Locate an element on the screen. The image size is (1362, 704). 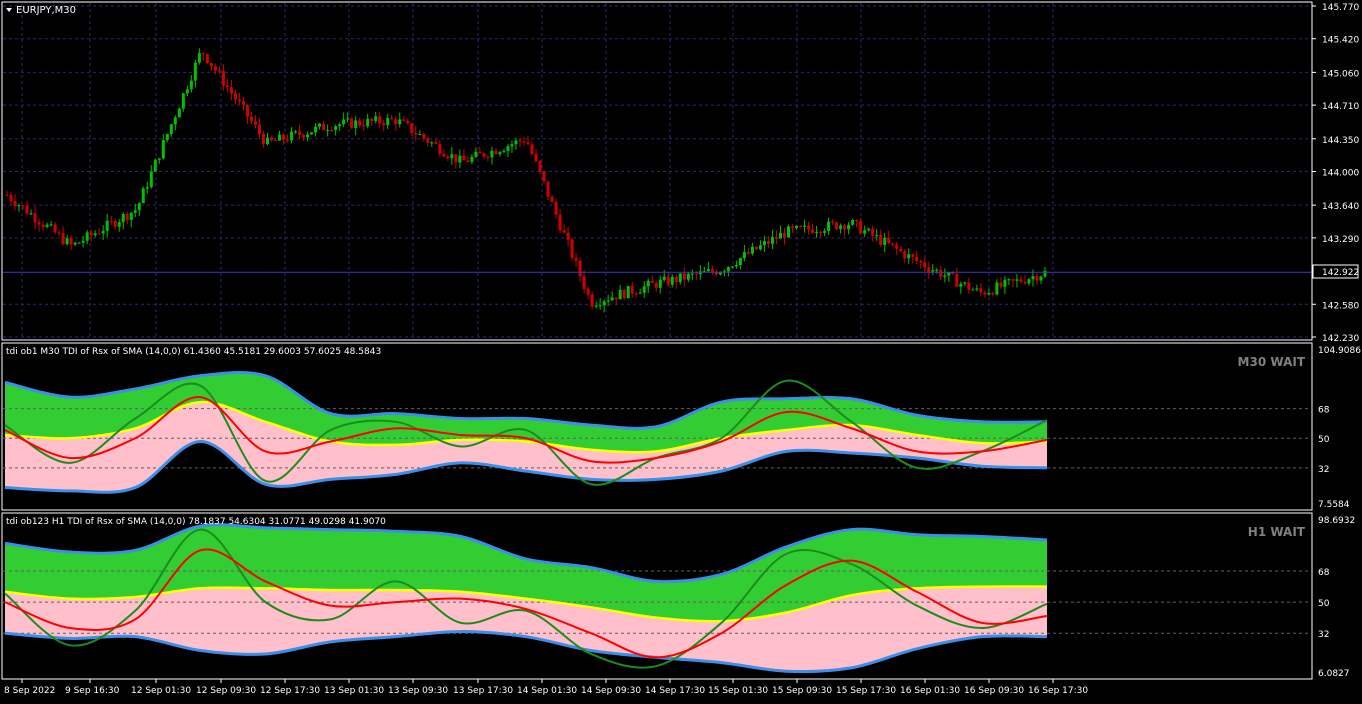
time-tick-label: 12 Sep 09:30 is located at coordinates (226, 691).